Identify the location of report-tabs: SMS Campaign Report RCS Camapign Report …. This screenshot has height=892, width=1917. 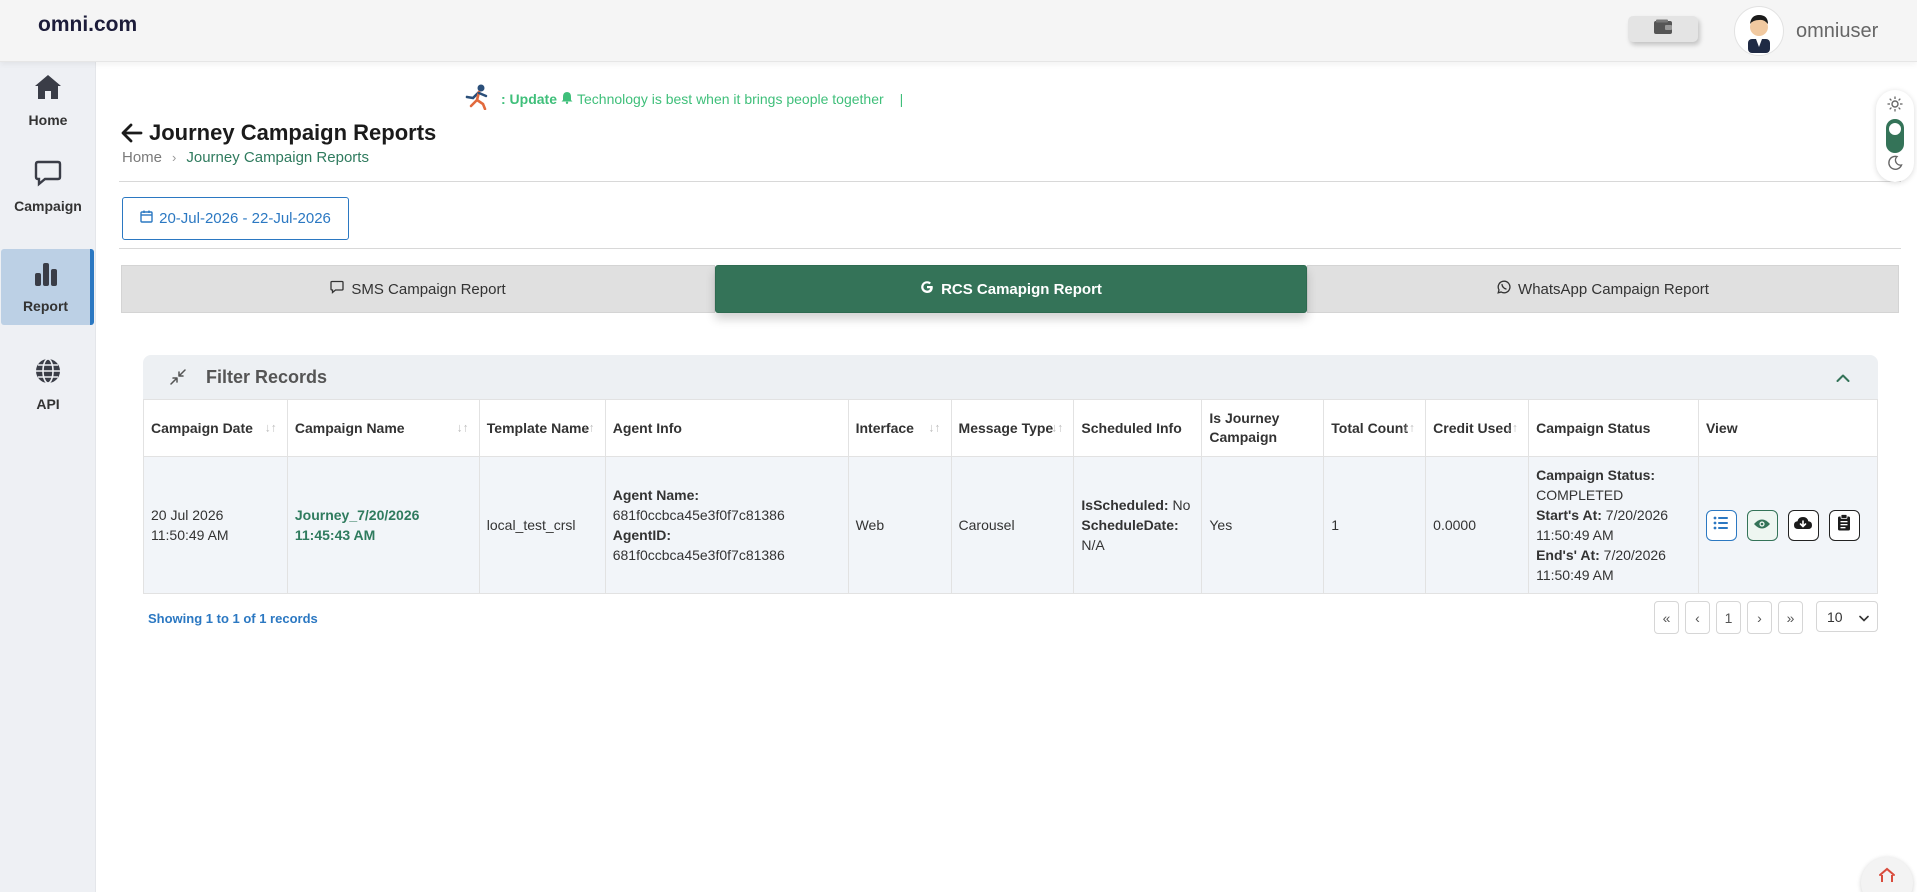
(1010, 289).